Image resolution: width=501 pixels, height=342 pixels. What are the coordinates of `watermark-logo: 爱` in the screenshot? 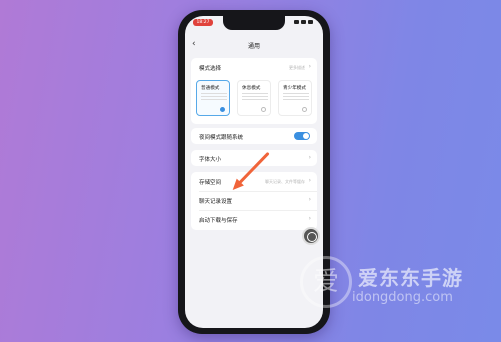 It's located at (326, 282).